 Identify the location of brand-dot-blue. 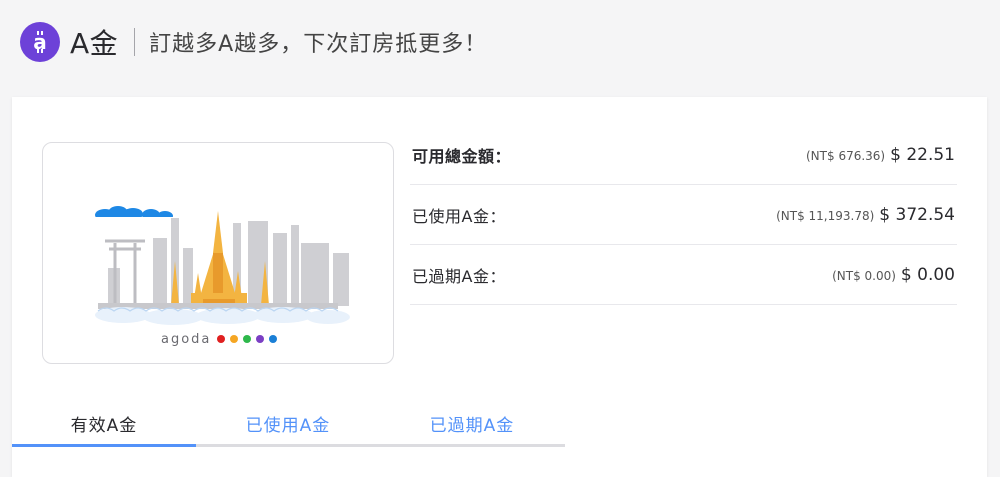
(272, 339).